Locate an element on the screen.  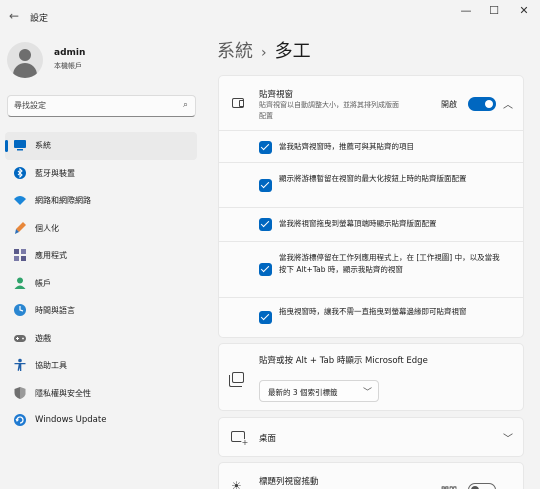
sidebar-item-accessibility: 協助工具 is located at coordinates (101, 366).